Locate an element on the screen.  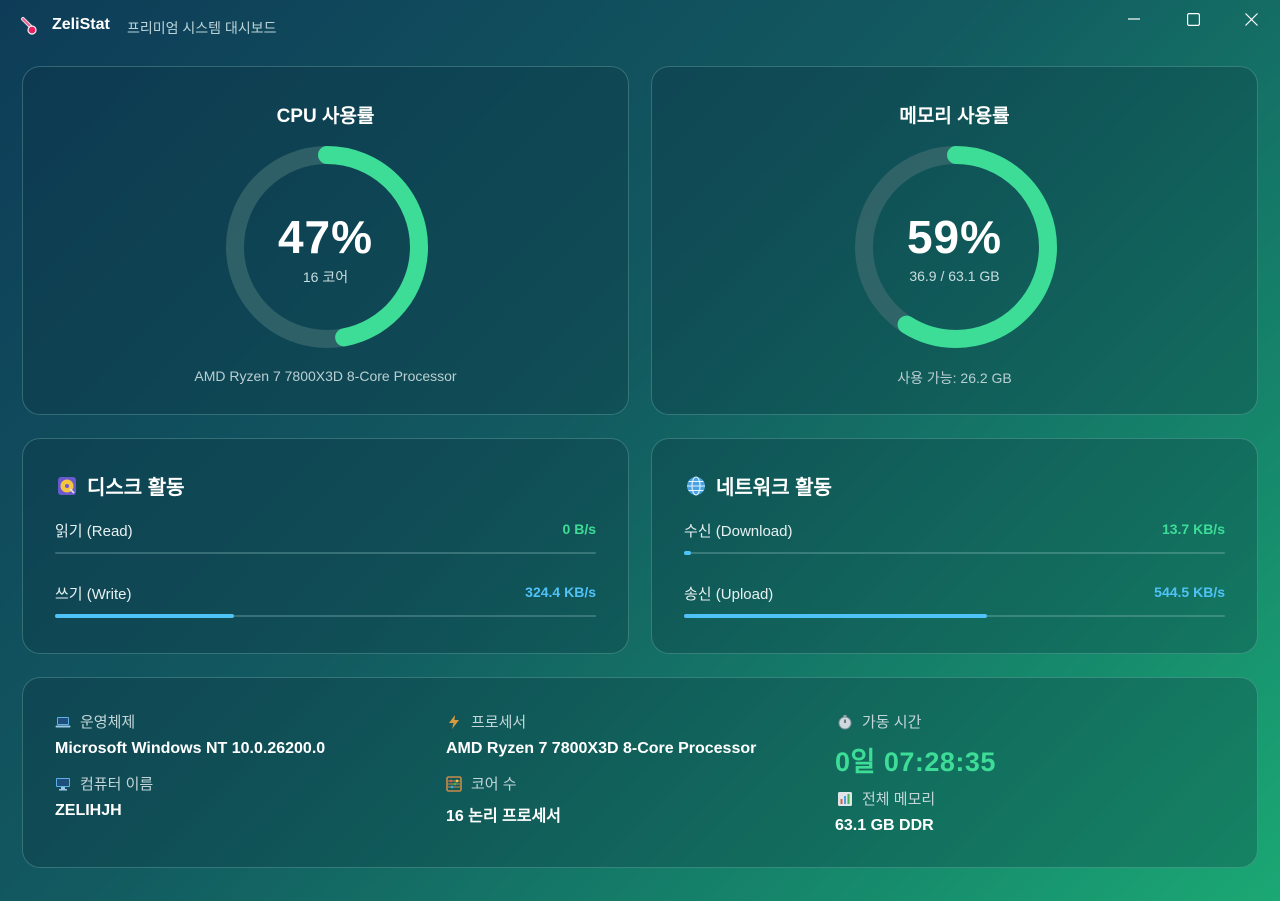
memory-usage: 36.9 / 63.1 GB is located at coordinates (954, 276).